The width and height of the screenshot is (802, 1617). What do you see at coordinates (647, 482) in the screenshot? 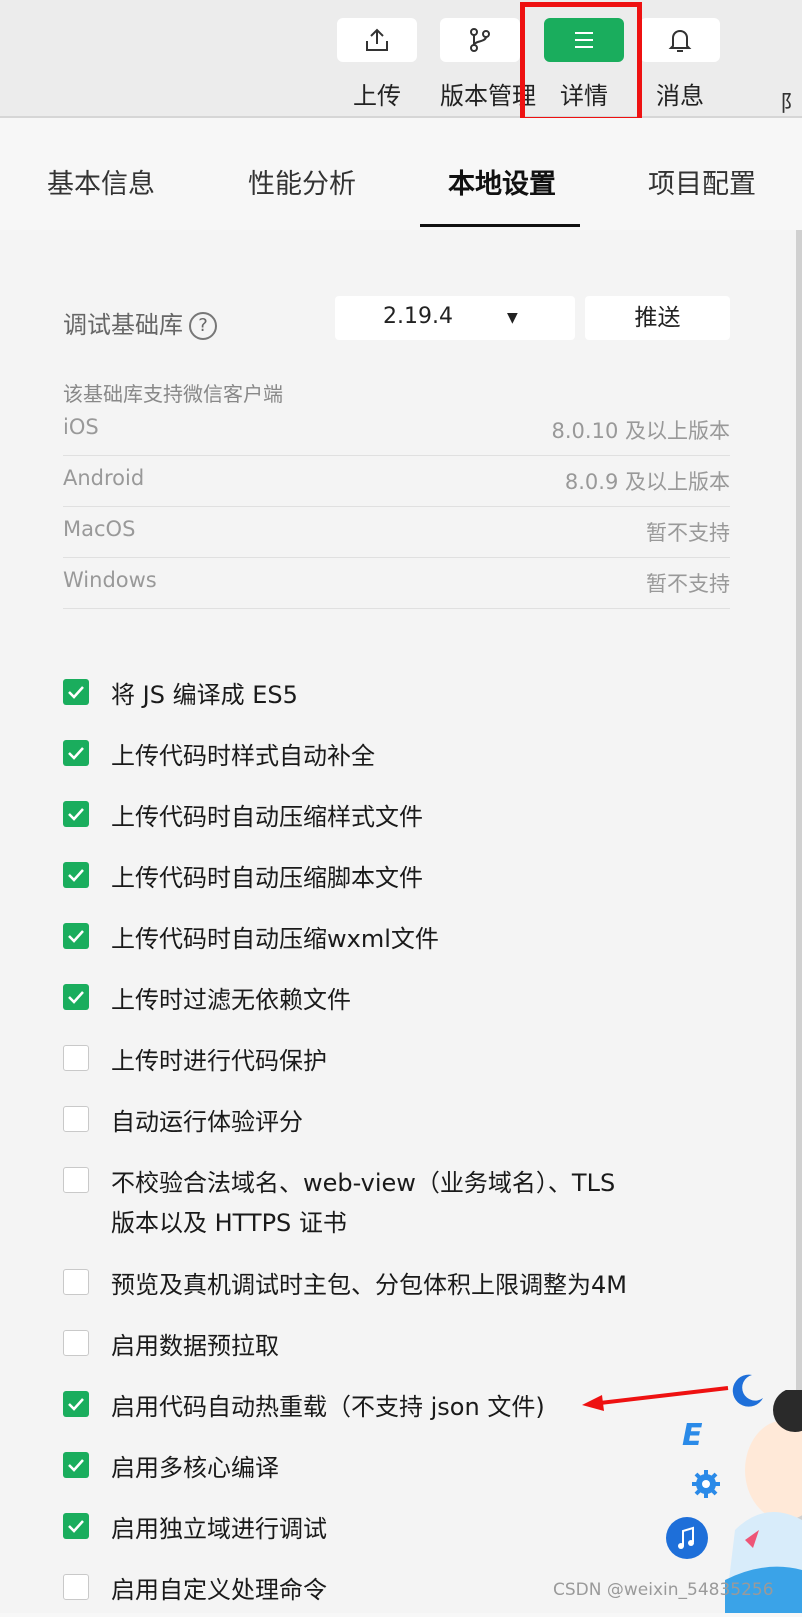
I see `platform-status: 8.0.9 及以上版本` at bounding box center [647, 482].